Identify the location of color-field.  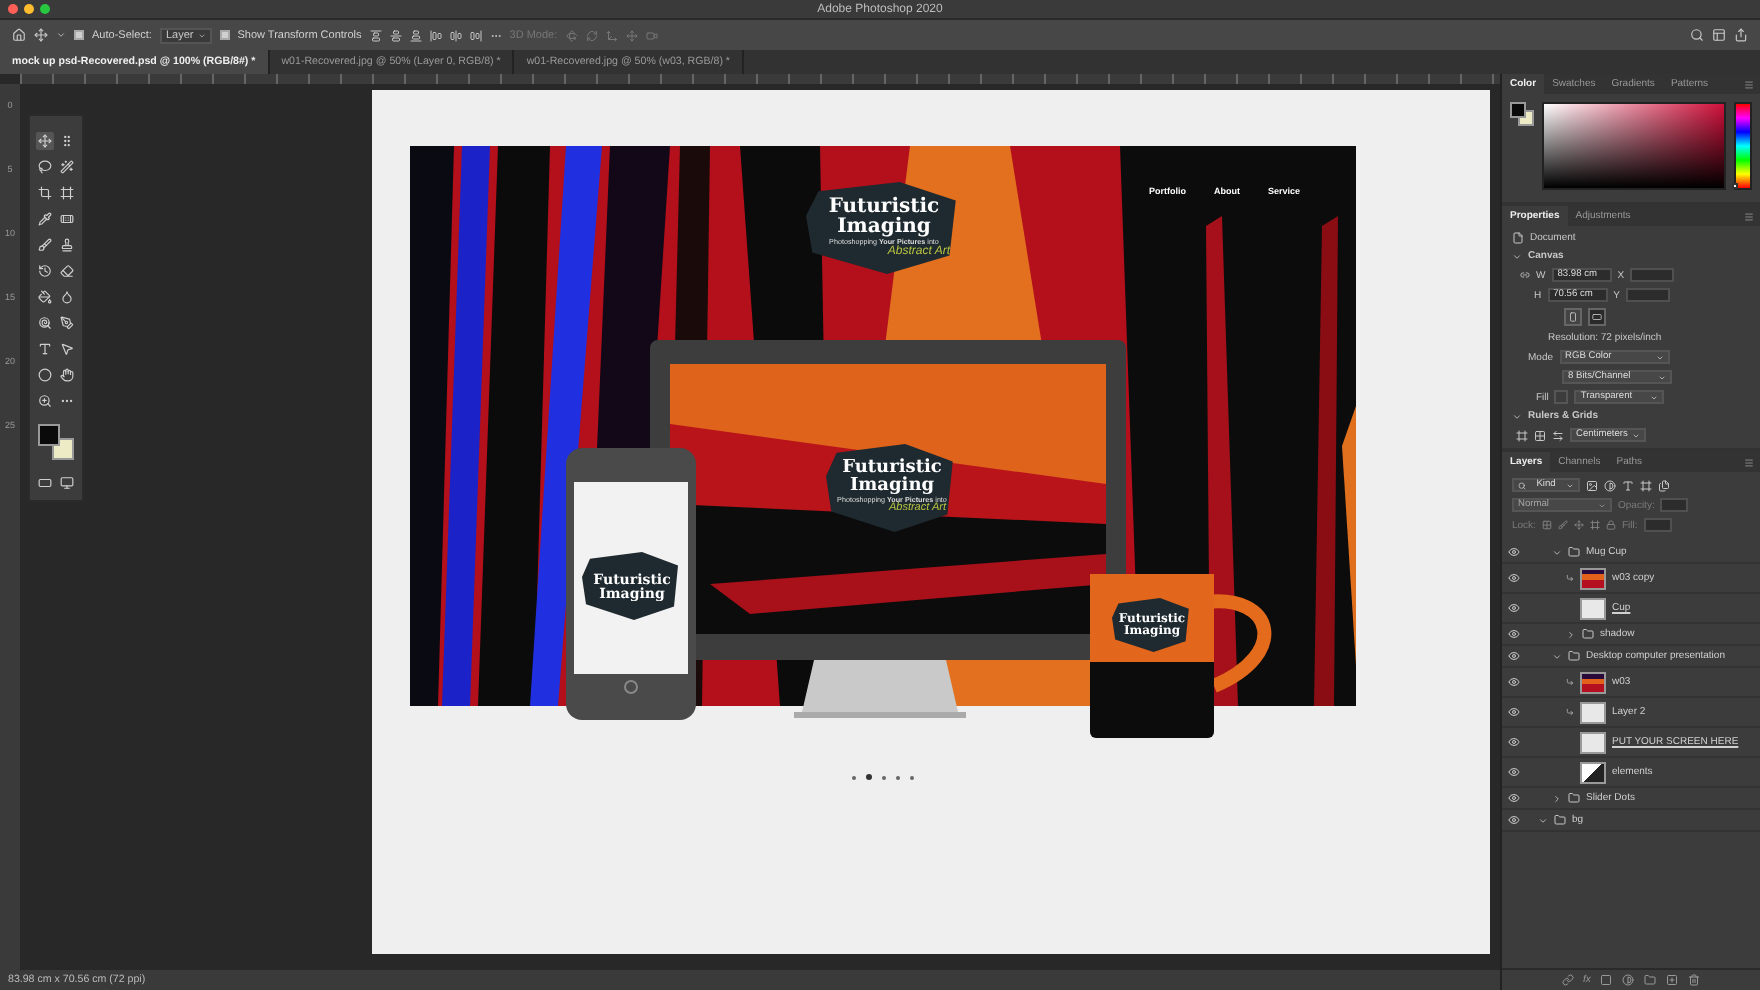
(1634, 146).